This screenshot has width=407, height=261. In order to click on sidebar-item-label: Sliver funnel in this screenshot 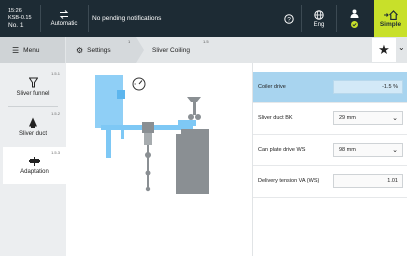, I will do `click(33, 93)`.